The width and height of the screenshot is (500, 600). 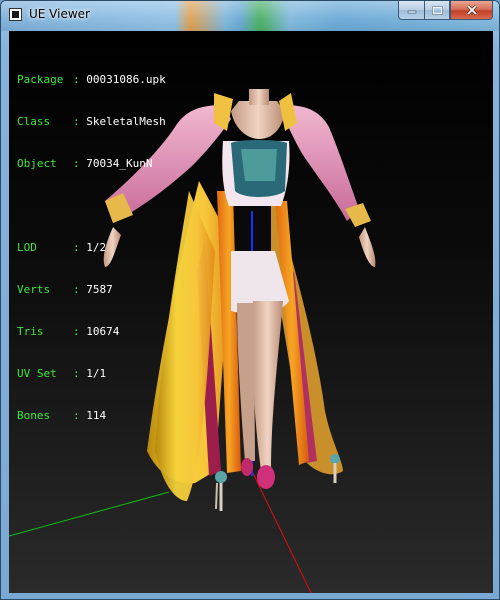 I want to click on x-axis, so click(x=280, y=528).